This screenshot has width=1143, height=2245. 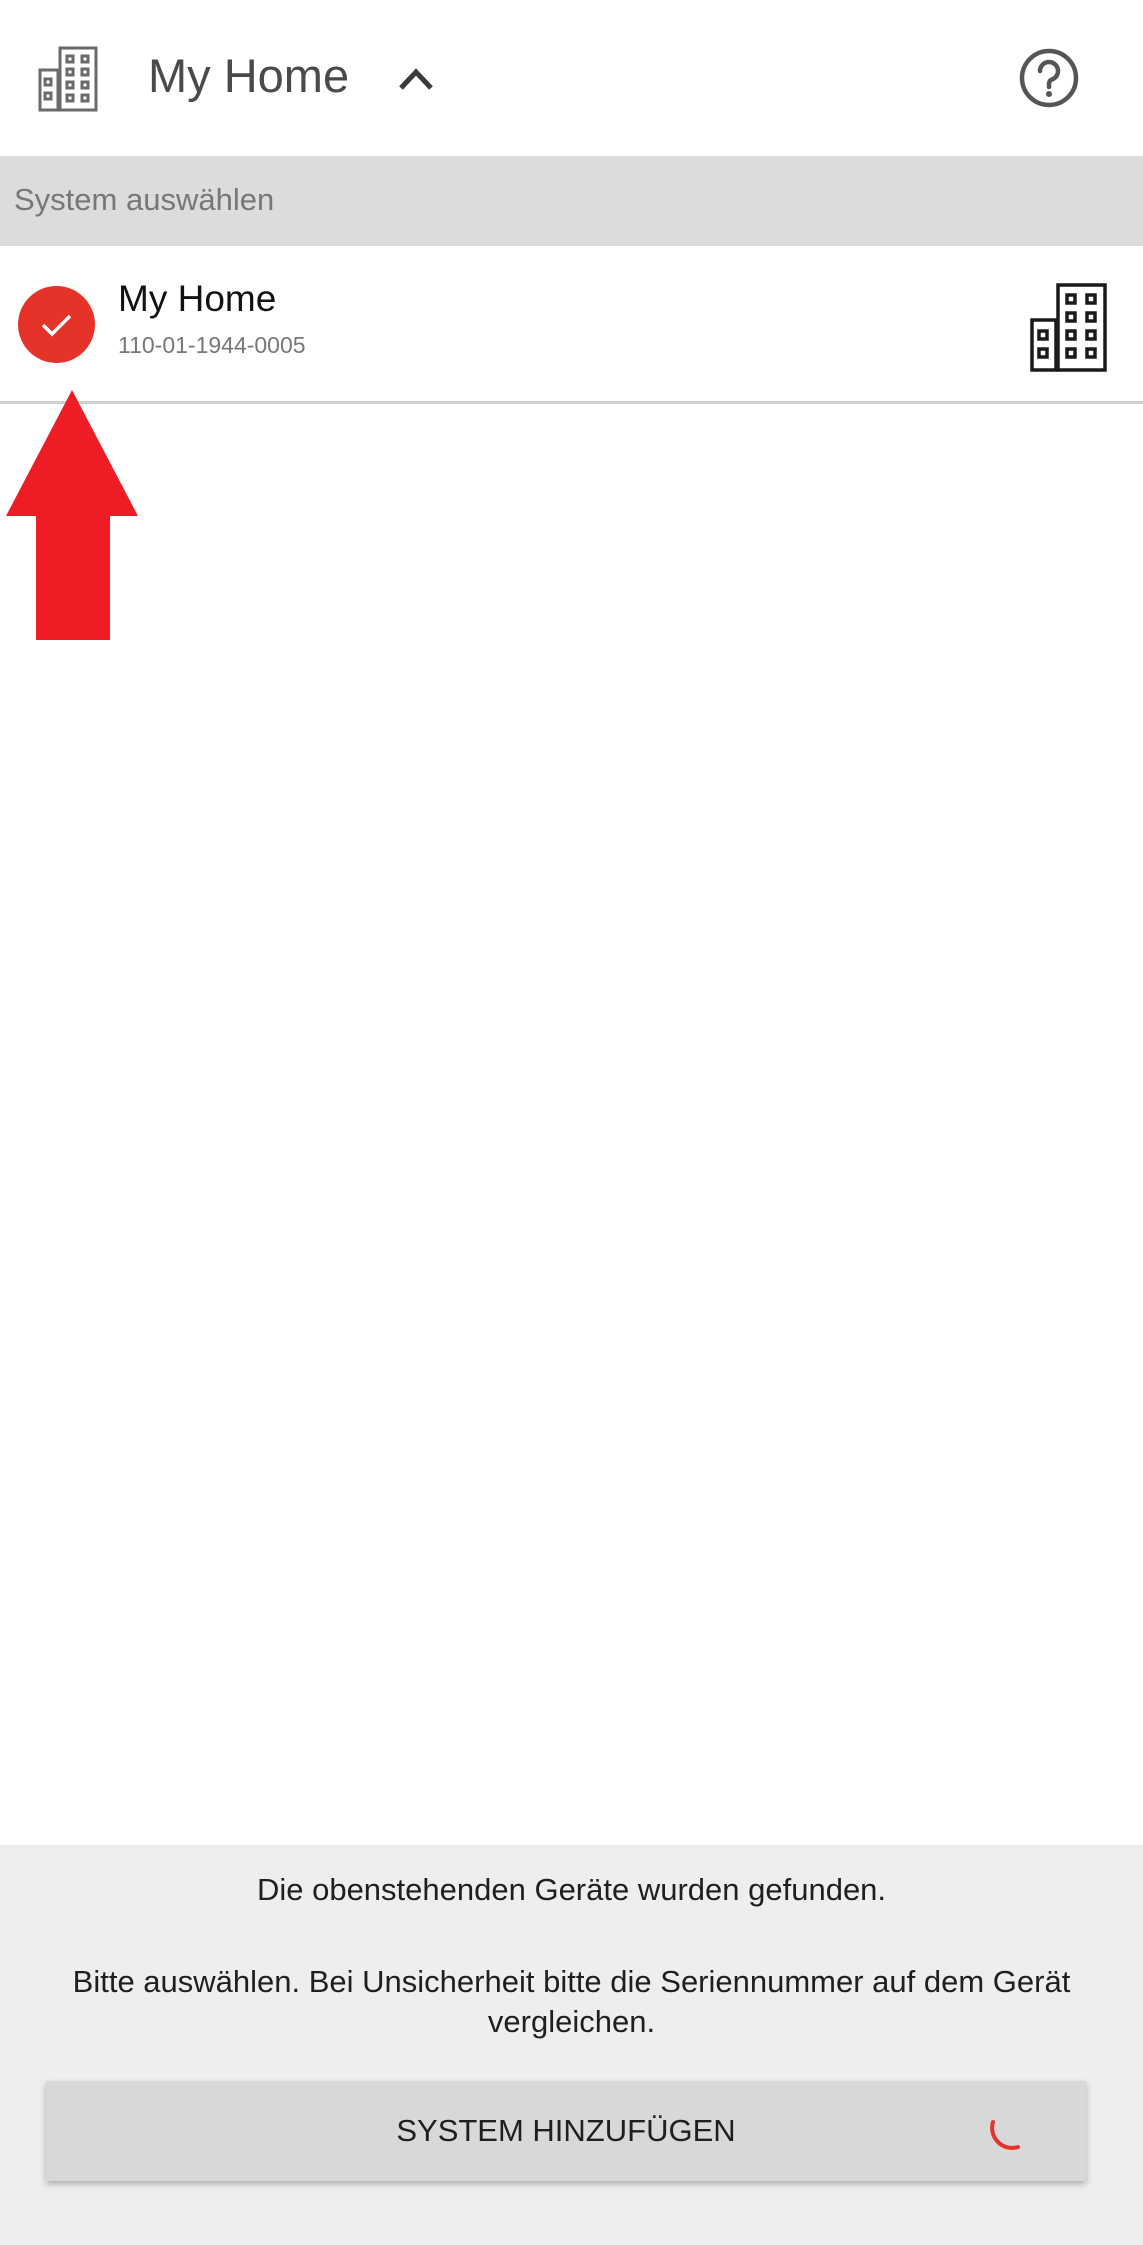 What do you see at coordinates (571, 201) in the screenshot?
I see `section-header: System auswählen` at bounding box center [571, 201].